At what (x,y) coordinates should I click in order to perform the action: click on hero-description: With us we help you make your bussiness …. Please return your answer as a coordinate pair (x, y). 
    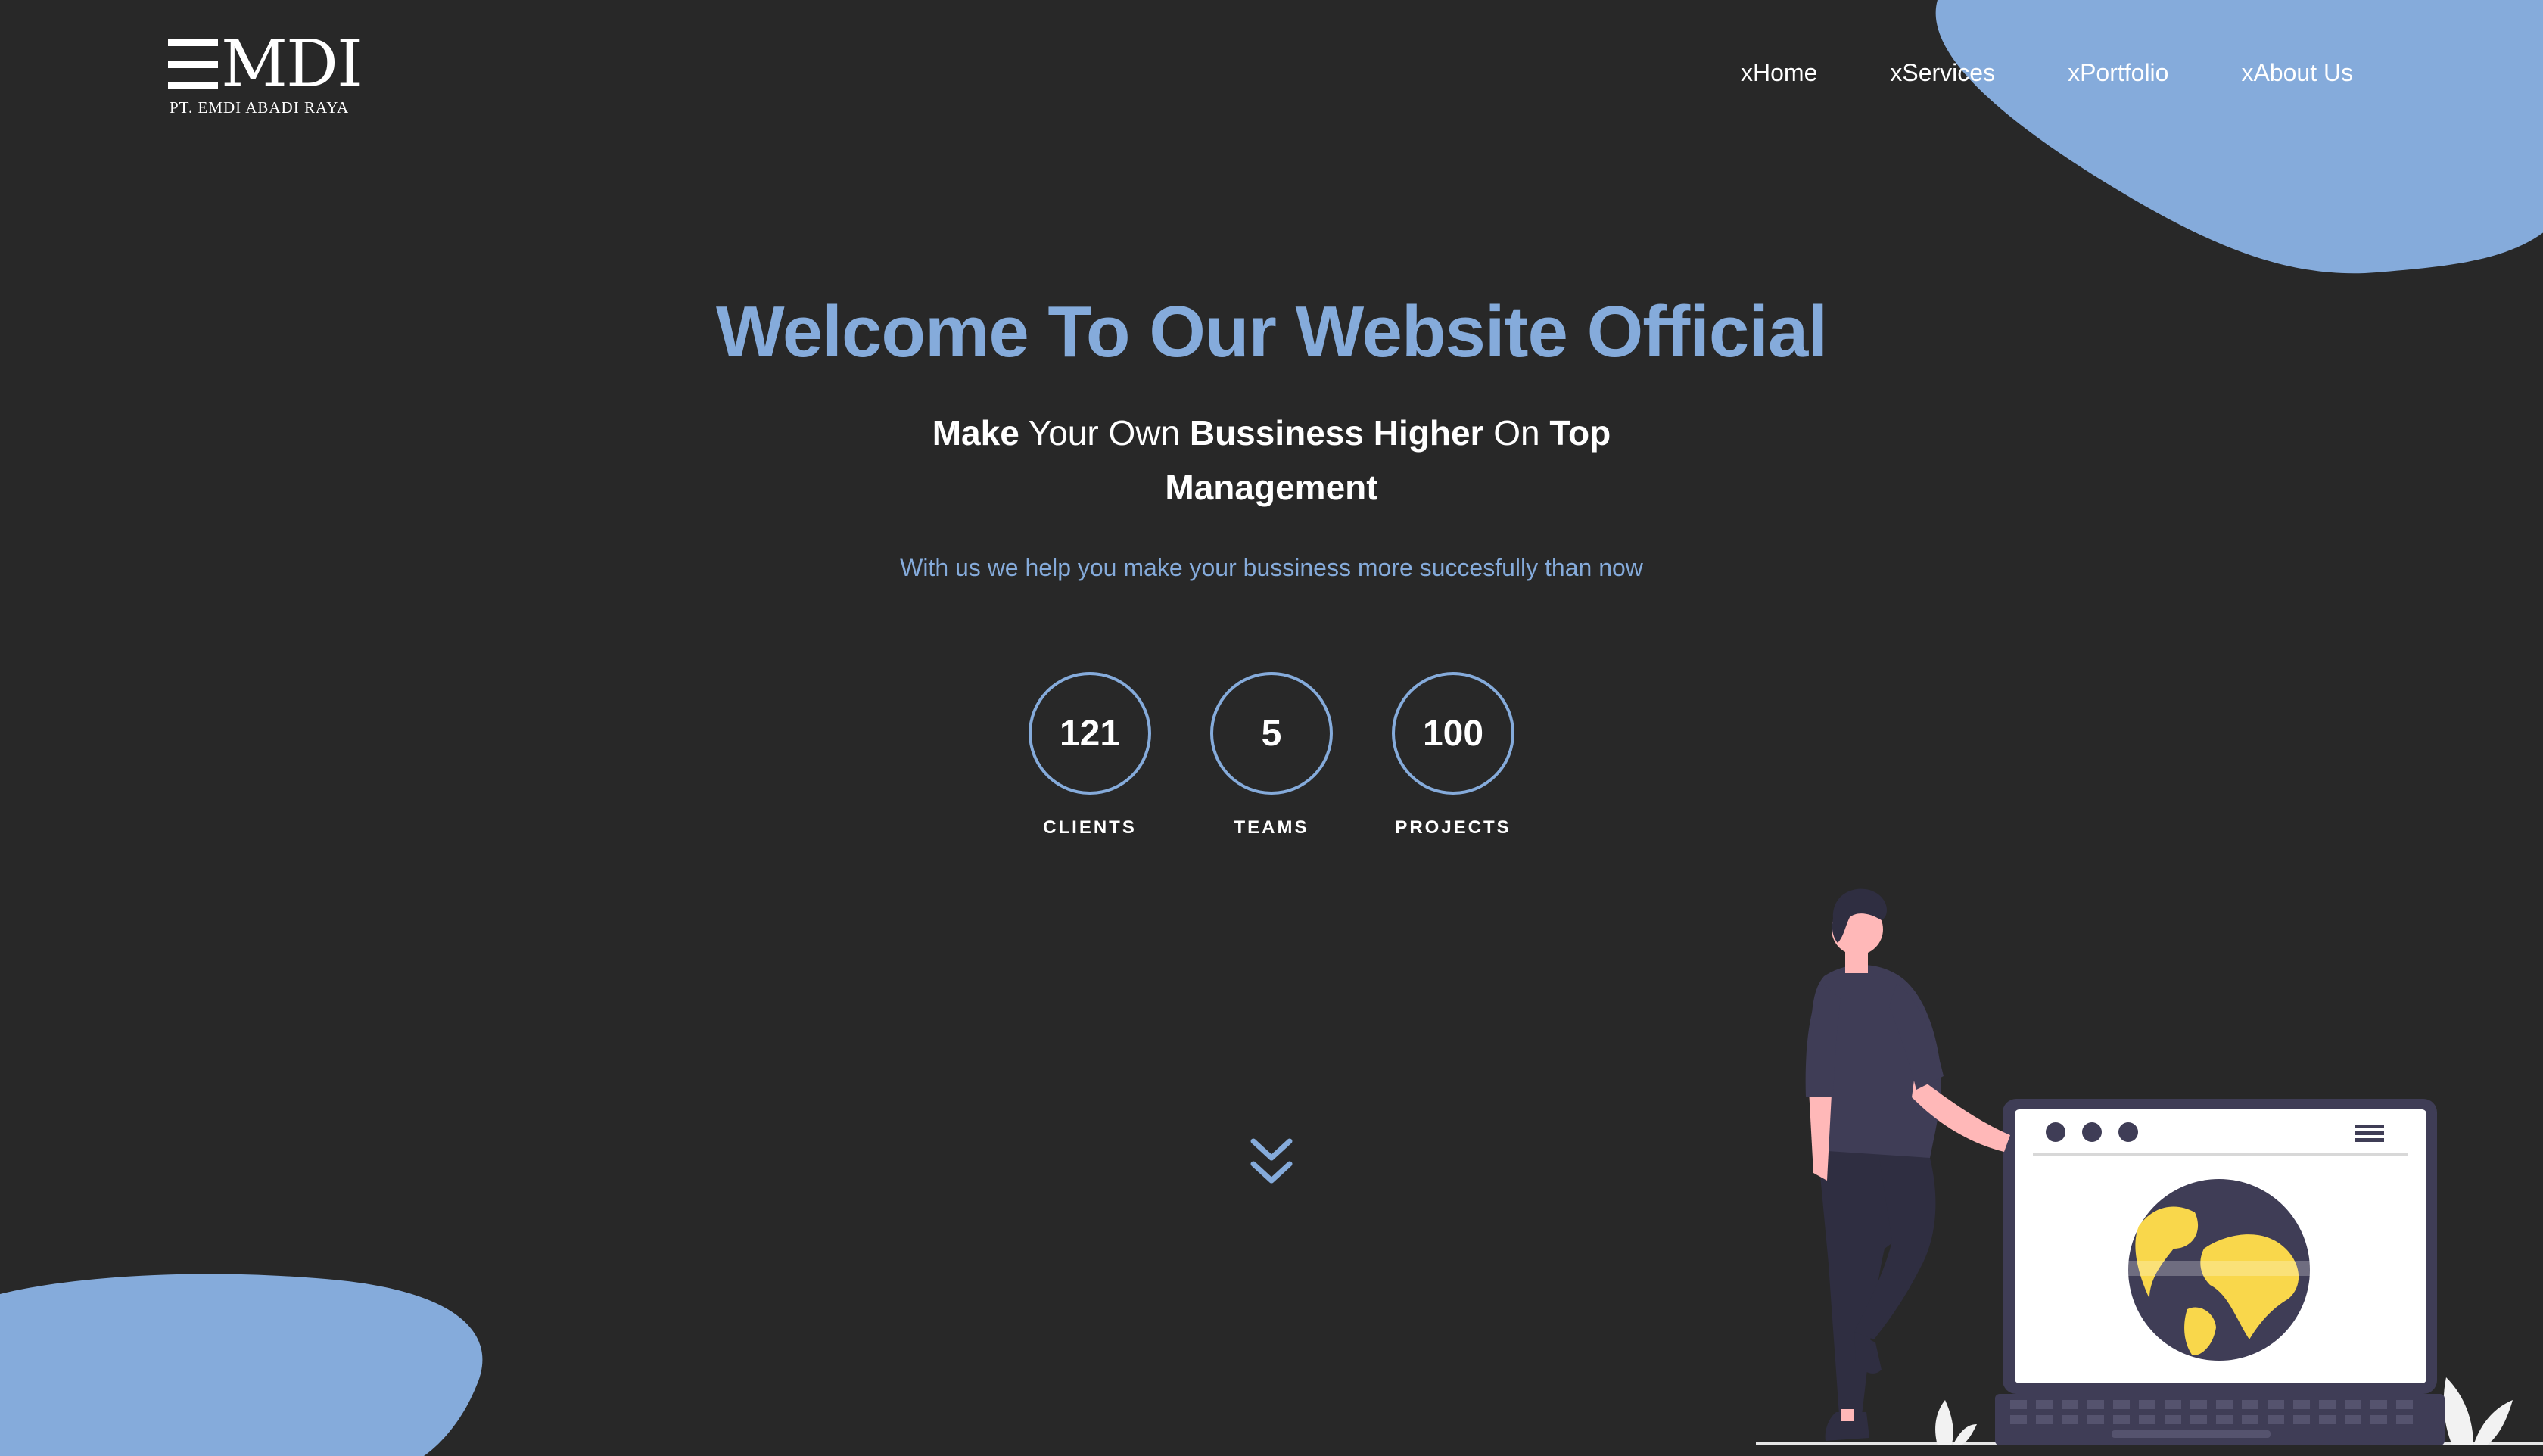
    Looking at the image, I should click on (1271, 567).